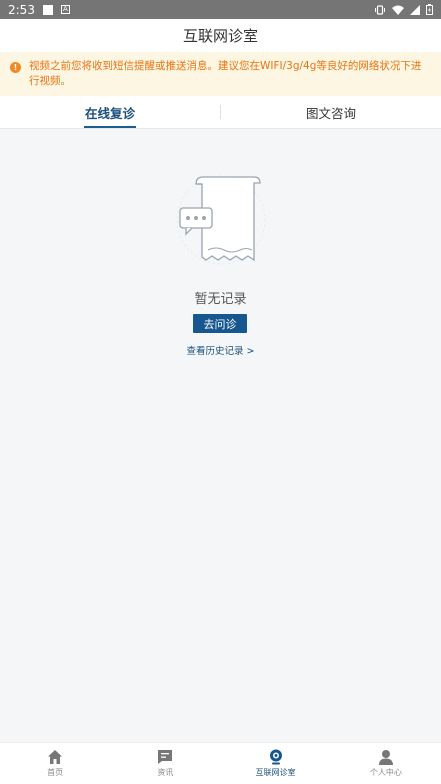 The height and width of the screenshot is (784, 441). What do you see at coordinates (165, 757) in the screenshot?
I see `message-icon` at bounding box center [165, 757].